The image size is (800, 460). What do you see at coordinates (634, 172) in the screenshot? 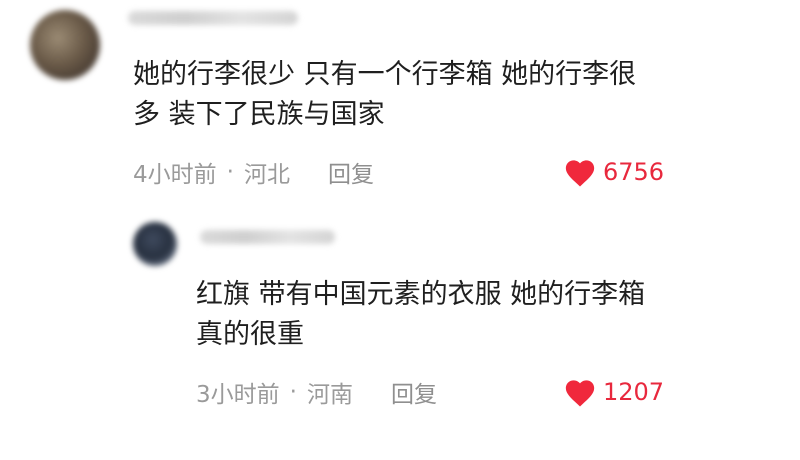
I see `like-count: 6756` at bounding box center [634, 172].